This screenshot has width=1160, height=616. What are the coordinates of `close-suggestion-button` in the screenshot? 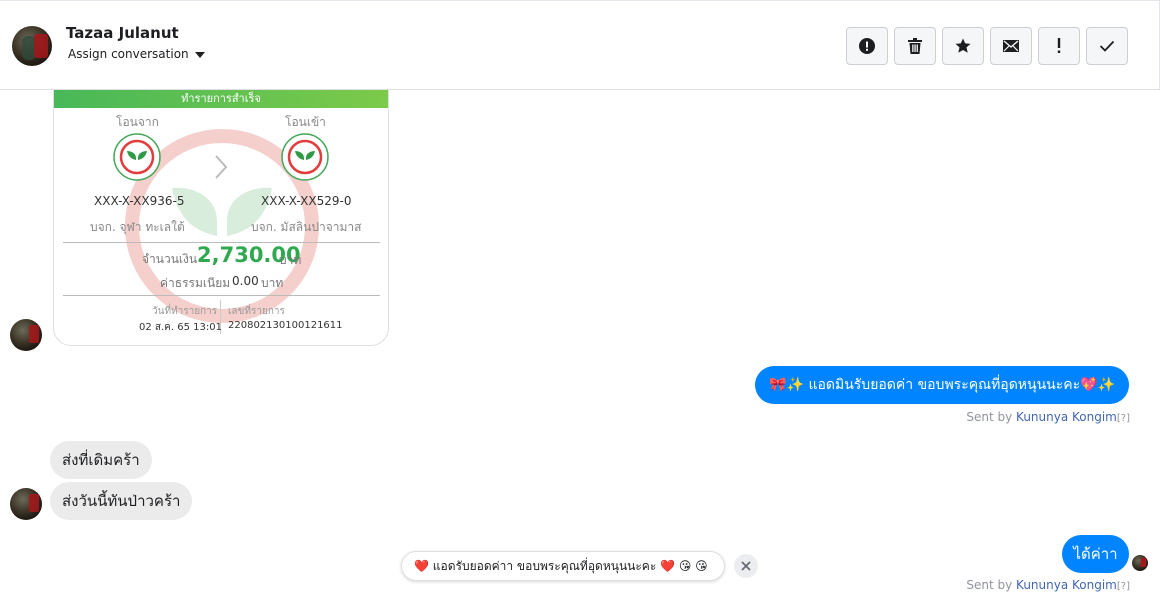 It's located at (746, 566).